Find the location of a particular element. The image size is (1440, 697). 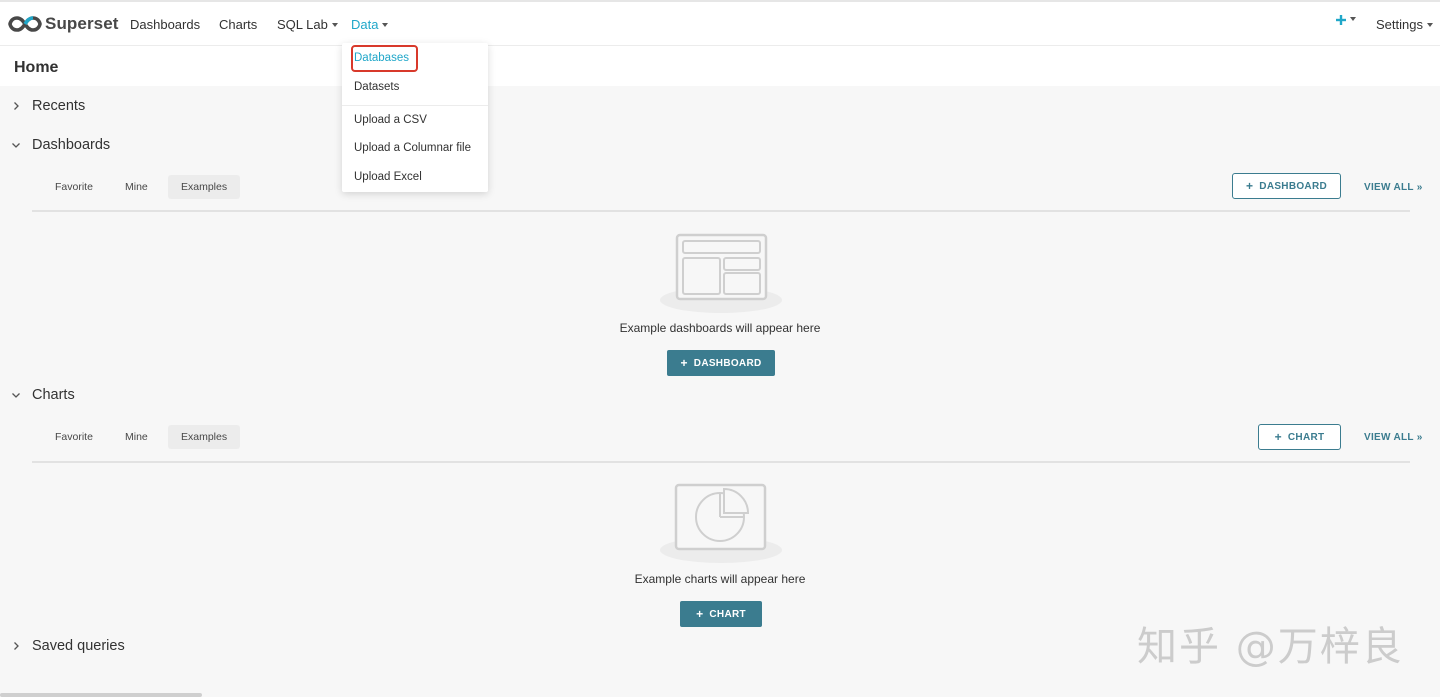

dashboards-empty-message: Example dashboards will appear here is located at coordinates (720, 328).